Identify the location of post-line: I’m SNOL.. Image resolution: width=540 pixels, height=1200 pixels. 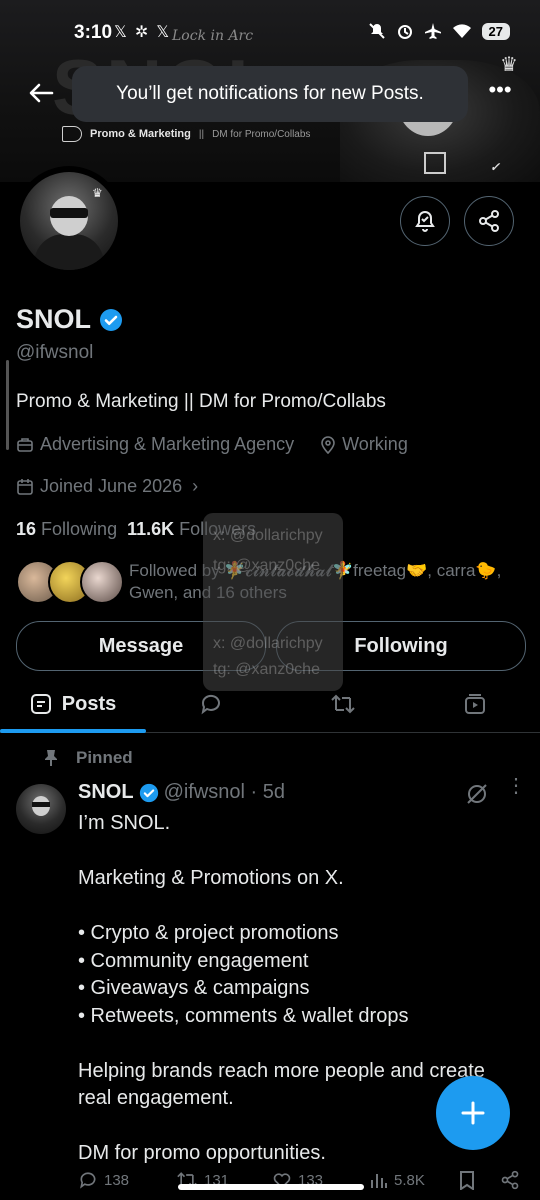
(124, 823).